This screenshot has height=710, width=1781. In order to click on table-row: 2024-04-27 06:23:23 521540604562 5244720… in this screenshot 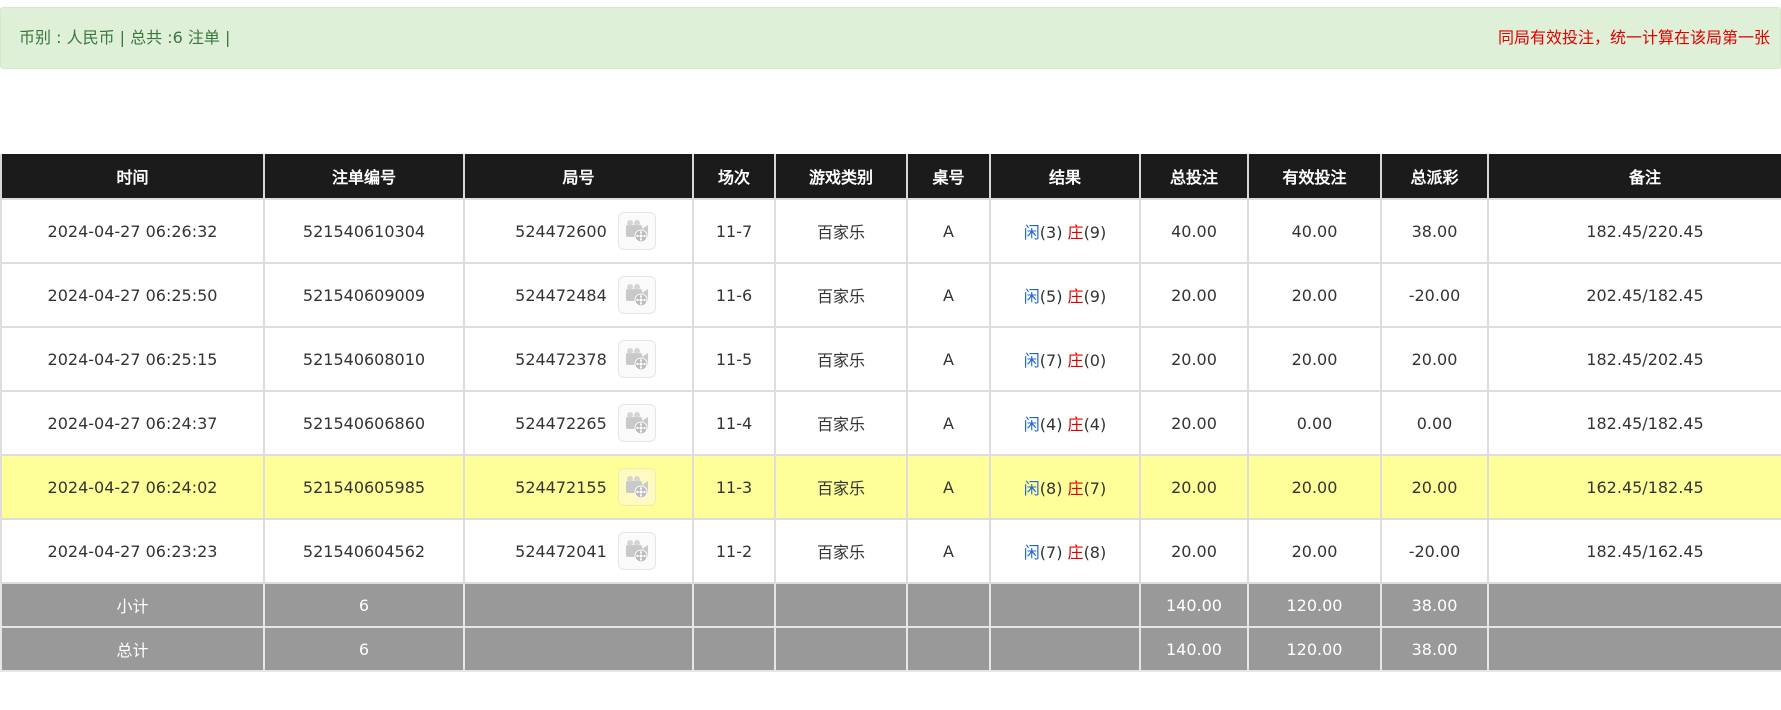, I will do `click(890, 551)`.